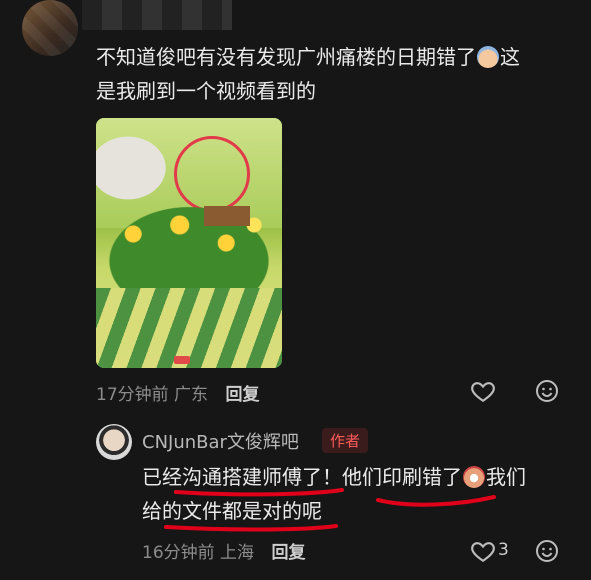 Image resolution: width=591 pixels, height=580 pixels. I want to click on reply-line1-tail: 我们, so click(506, 477).